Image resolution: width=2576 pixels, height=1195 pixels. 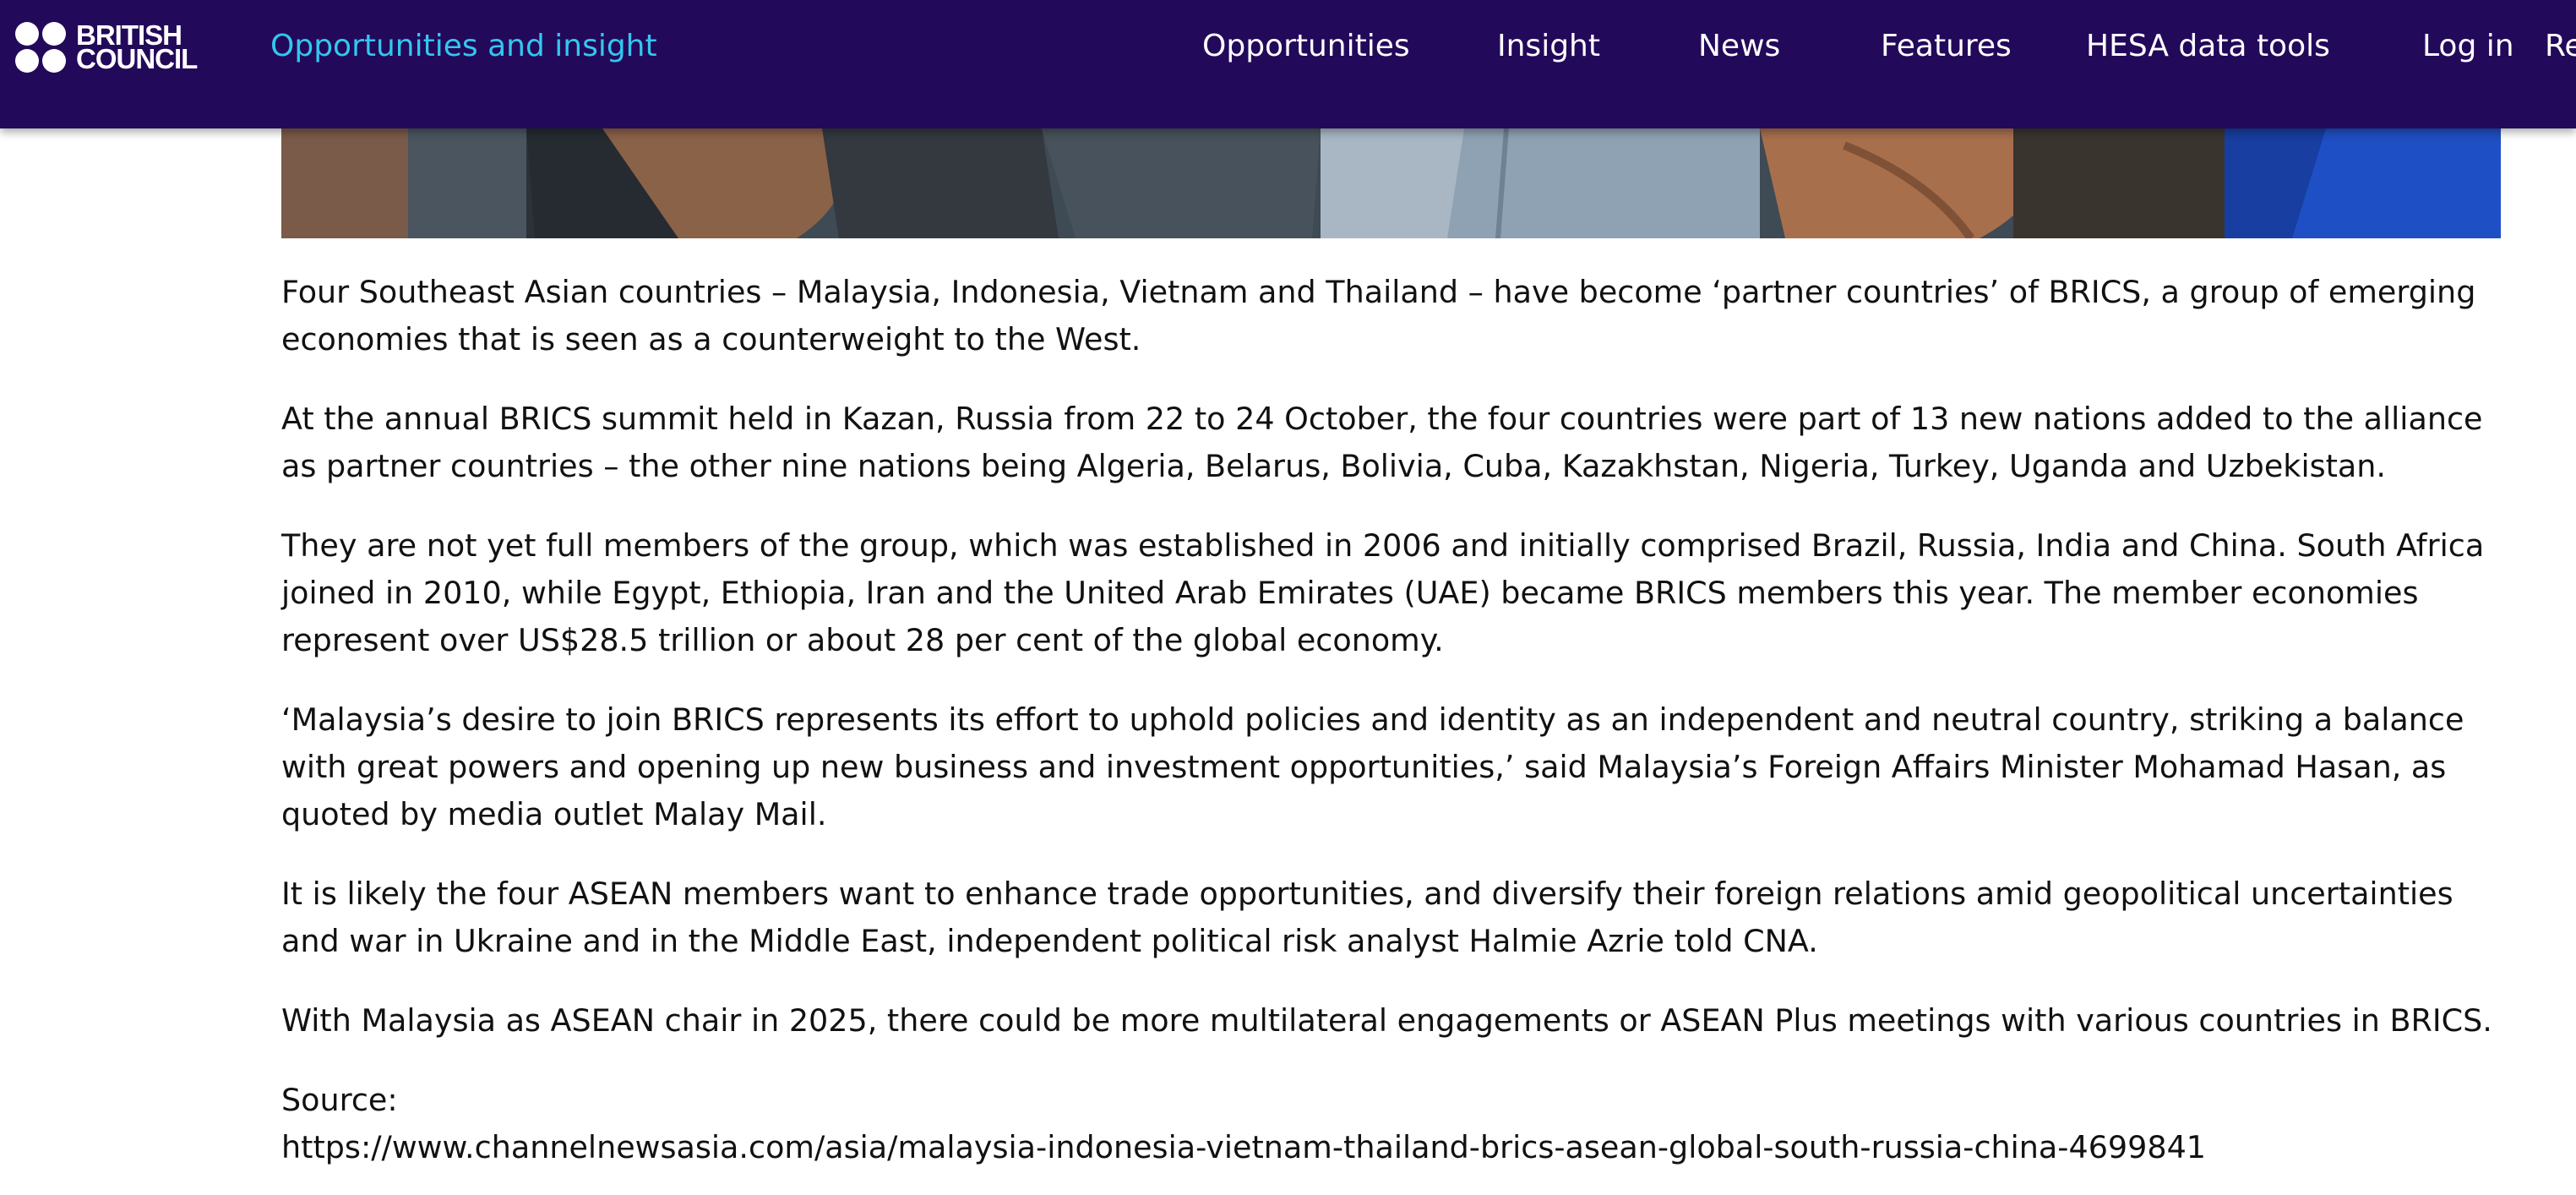 I want to click on logo-dots-icon, so click(x=40, y=47).